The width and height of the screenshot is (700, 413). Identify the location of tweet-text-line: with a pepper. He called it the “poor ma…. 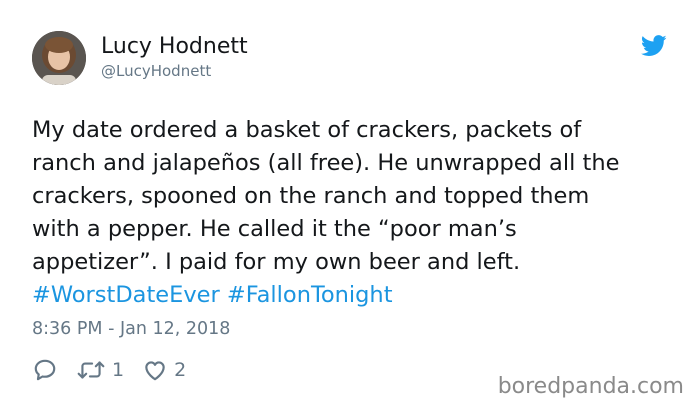
(274, 229).